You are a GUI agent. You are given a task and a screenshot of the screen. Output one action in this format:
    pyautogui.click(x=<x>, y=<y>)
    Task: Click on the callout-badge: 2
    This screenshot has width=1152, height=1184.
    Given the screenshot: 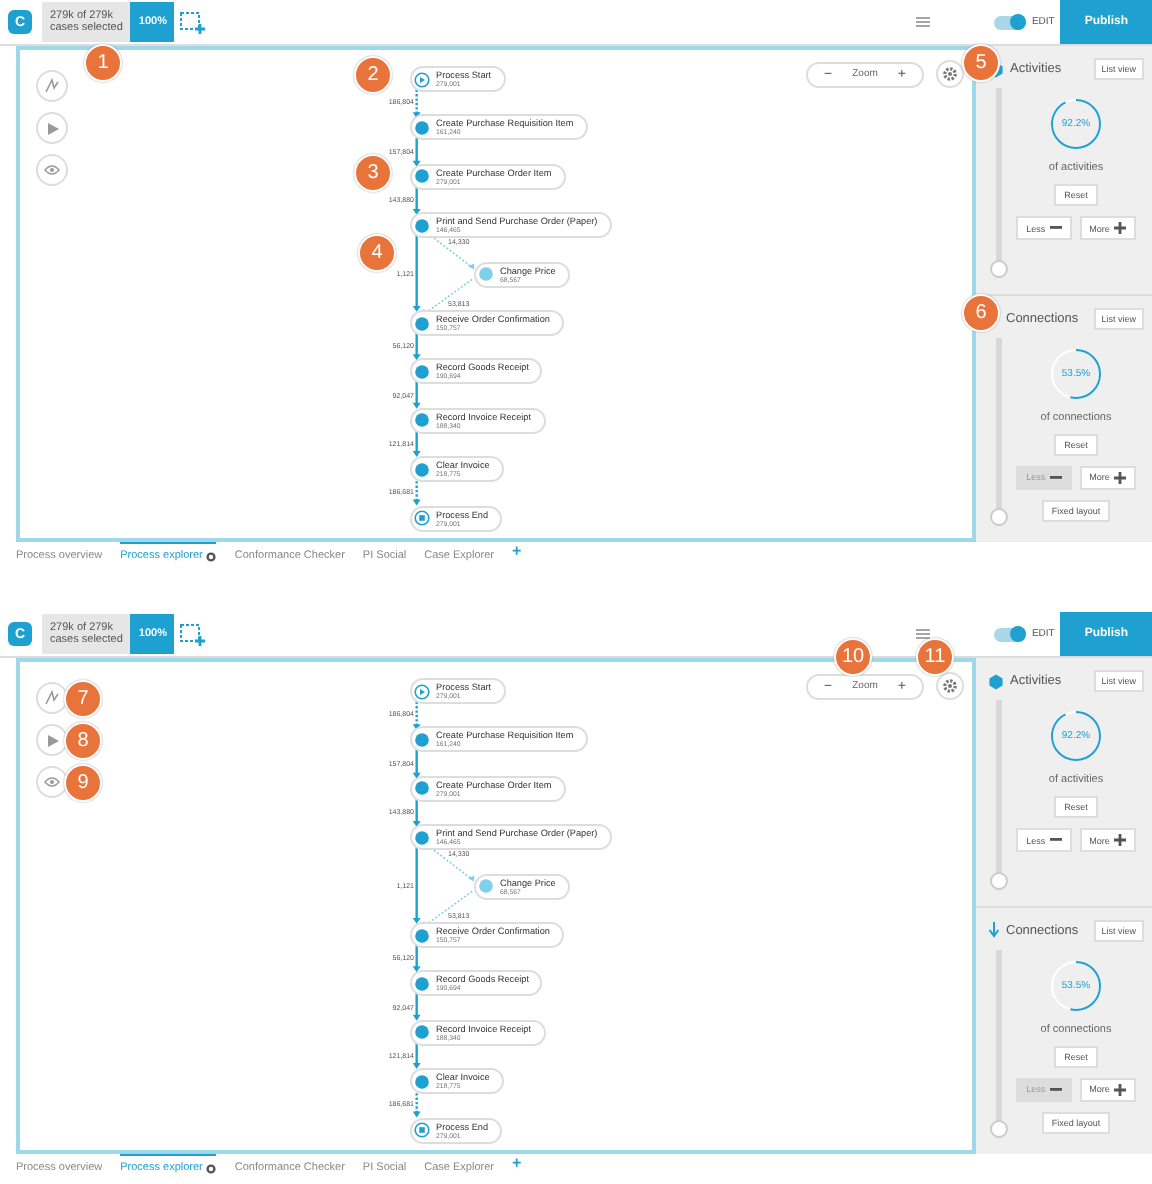 What is the action you would take?
    pyautogui.click(x=373, y=75)
    